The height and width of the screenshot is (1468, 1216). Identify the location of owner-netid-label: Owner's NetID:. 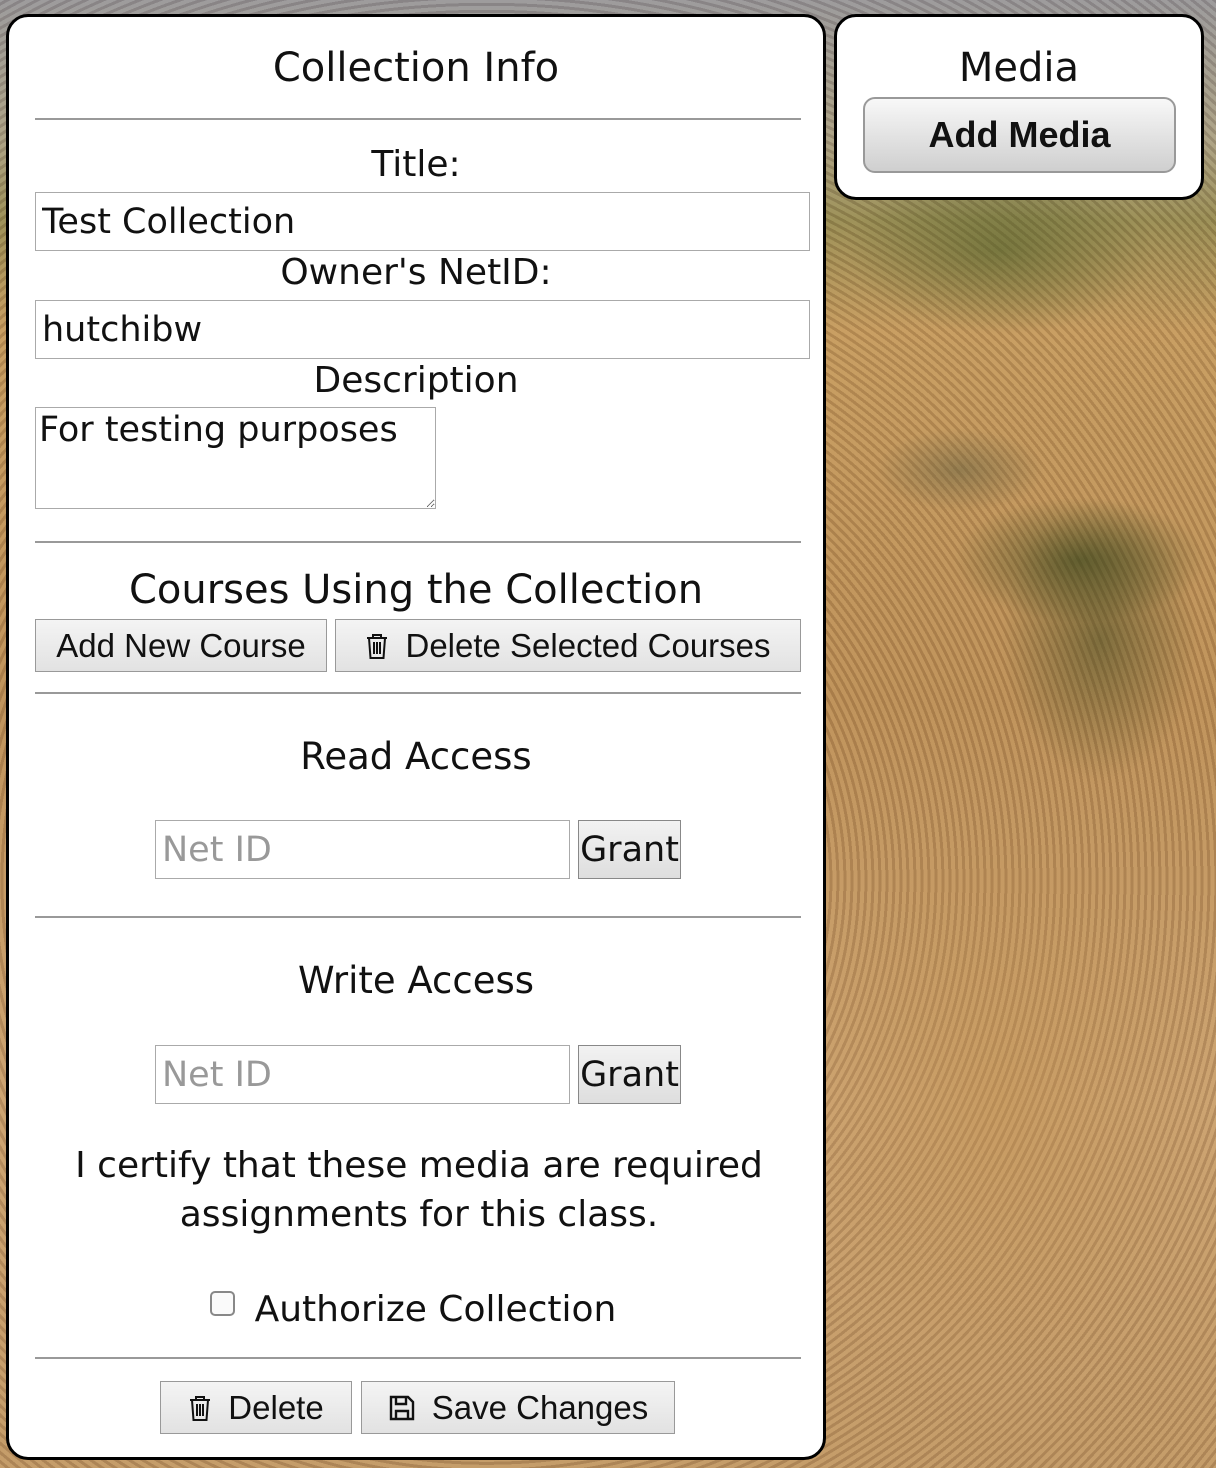
(416, 272).